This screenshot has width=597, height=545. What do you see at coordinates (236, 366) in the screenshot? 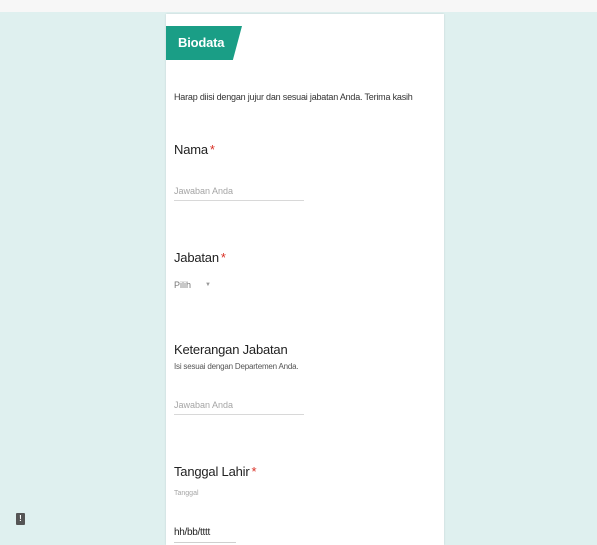
I see `question-help-keterangan: Isi sesuai dengan Departemen Anda.` at bounding box center [236, 366].